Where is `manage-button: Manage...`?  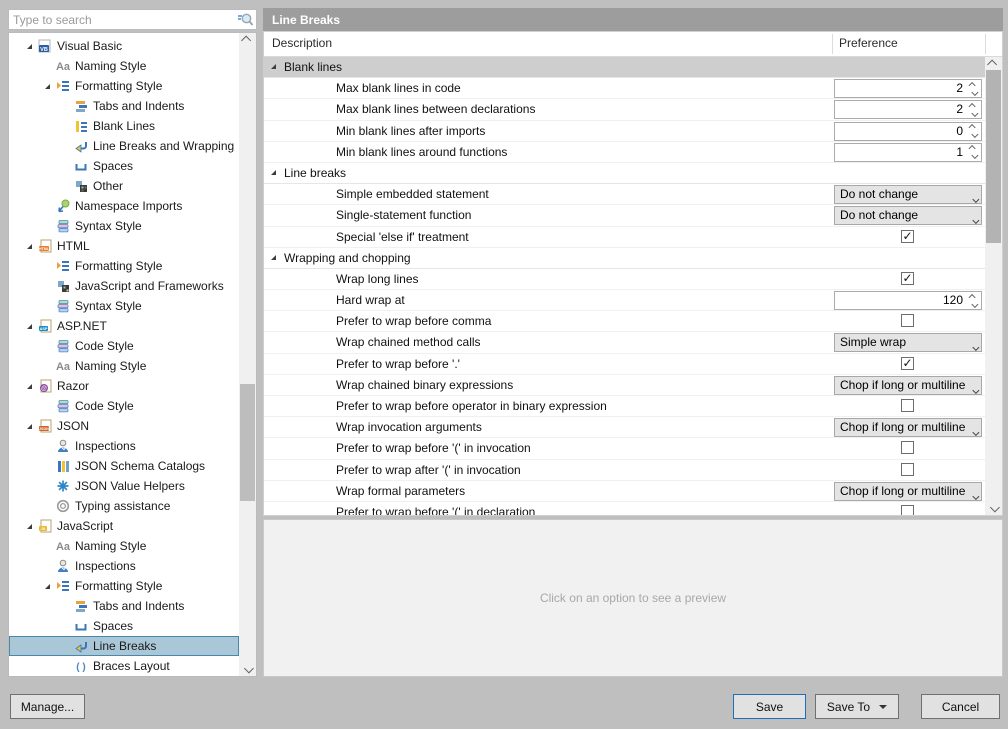
manage-button: Manage... is located at coordinates (47, 706).